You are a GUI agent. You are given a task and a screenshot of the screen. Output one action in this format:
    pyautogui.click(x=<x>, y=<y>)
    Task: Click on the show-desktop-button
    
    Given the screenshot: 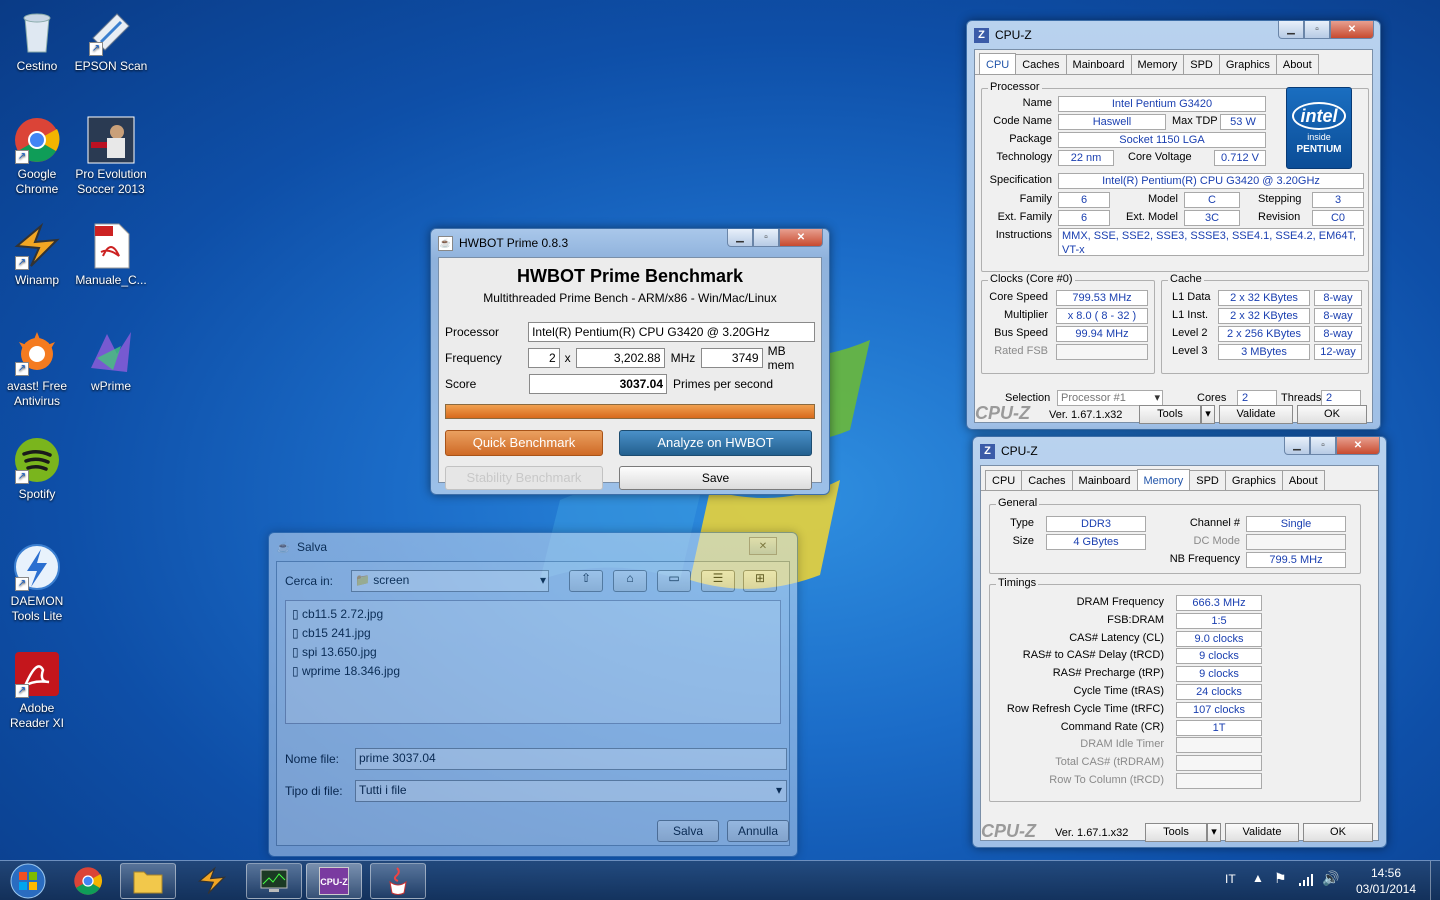 What is the action you would take?
    pyautogui.click(x=1435, y=880)
    